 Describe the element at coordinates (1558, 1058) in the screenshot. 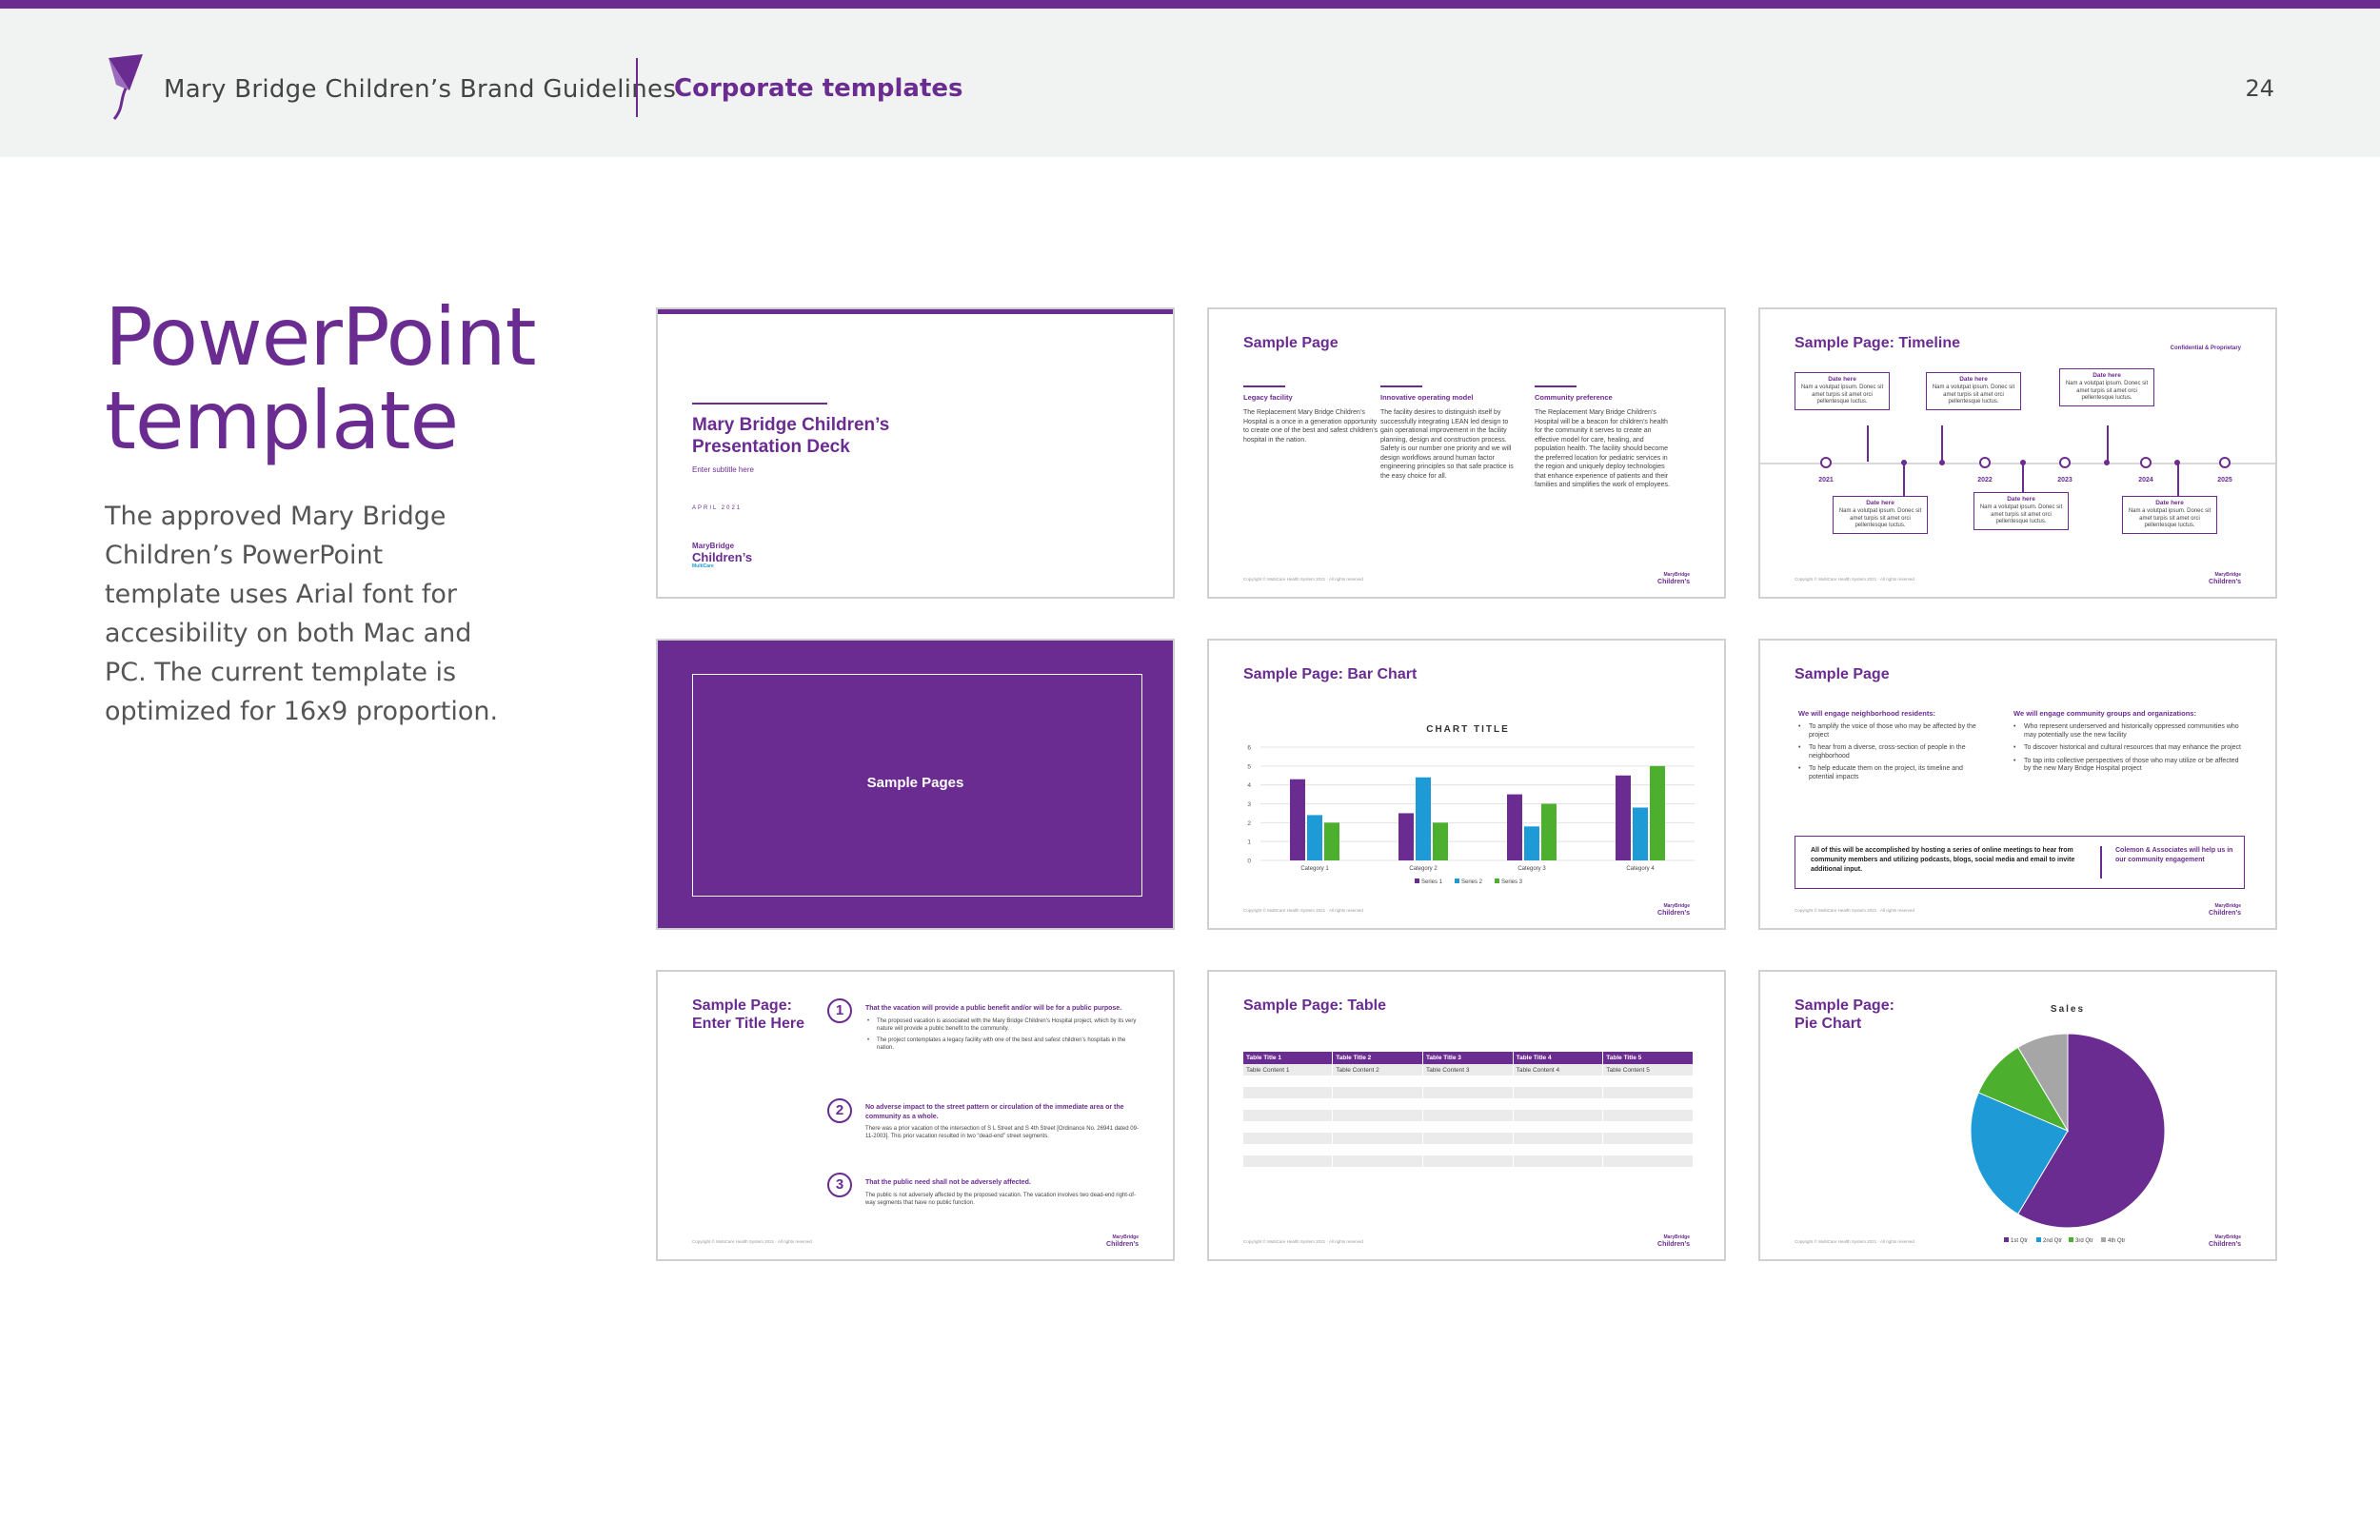

I see `table-header-cell: Table Title 4` at that location.